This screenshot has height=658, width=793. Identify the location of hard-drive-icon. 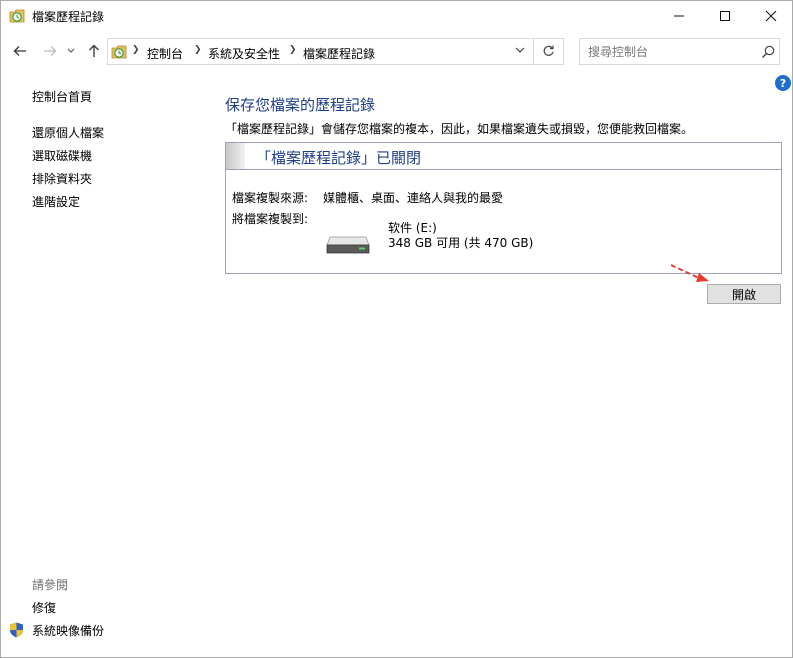
(348, 245).